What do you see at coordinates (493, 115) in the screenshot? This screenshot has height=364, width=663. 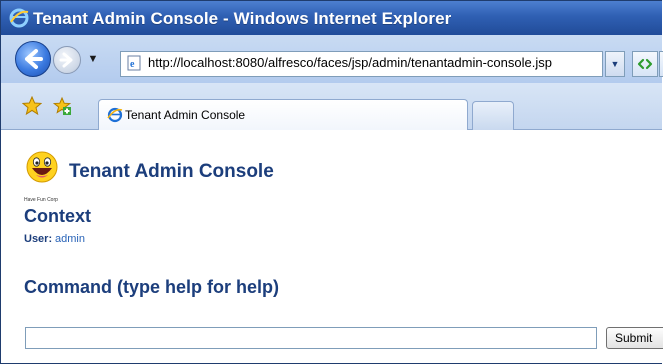 I see `new-tab-button` at bounding box center [493, 115].